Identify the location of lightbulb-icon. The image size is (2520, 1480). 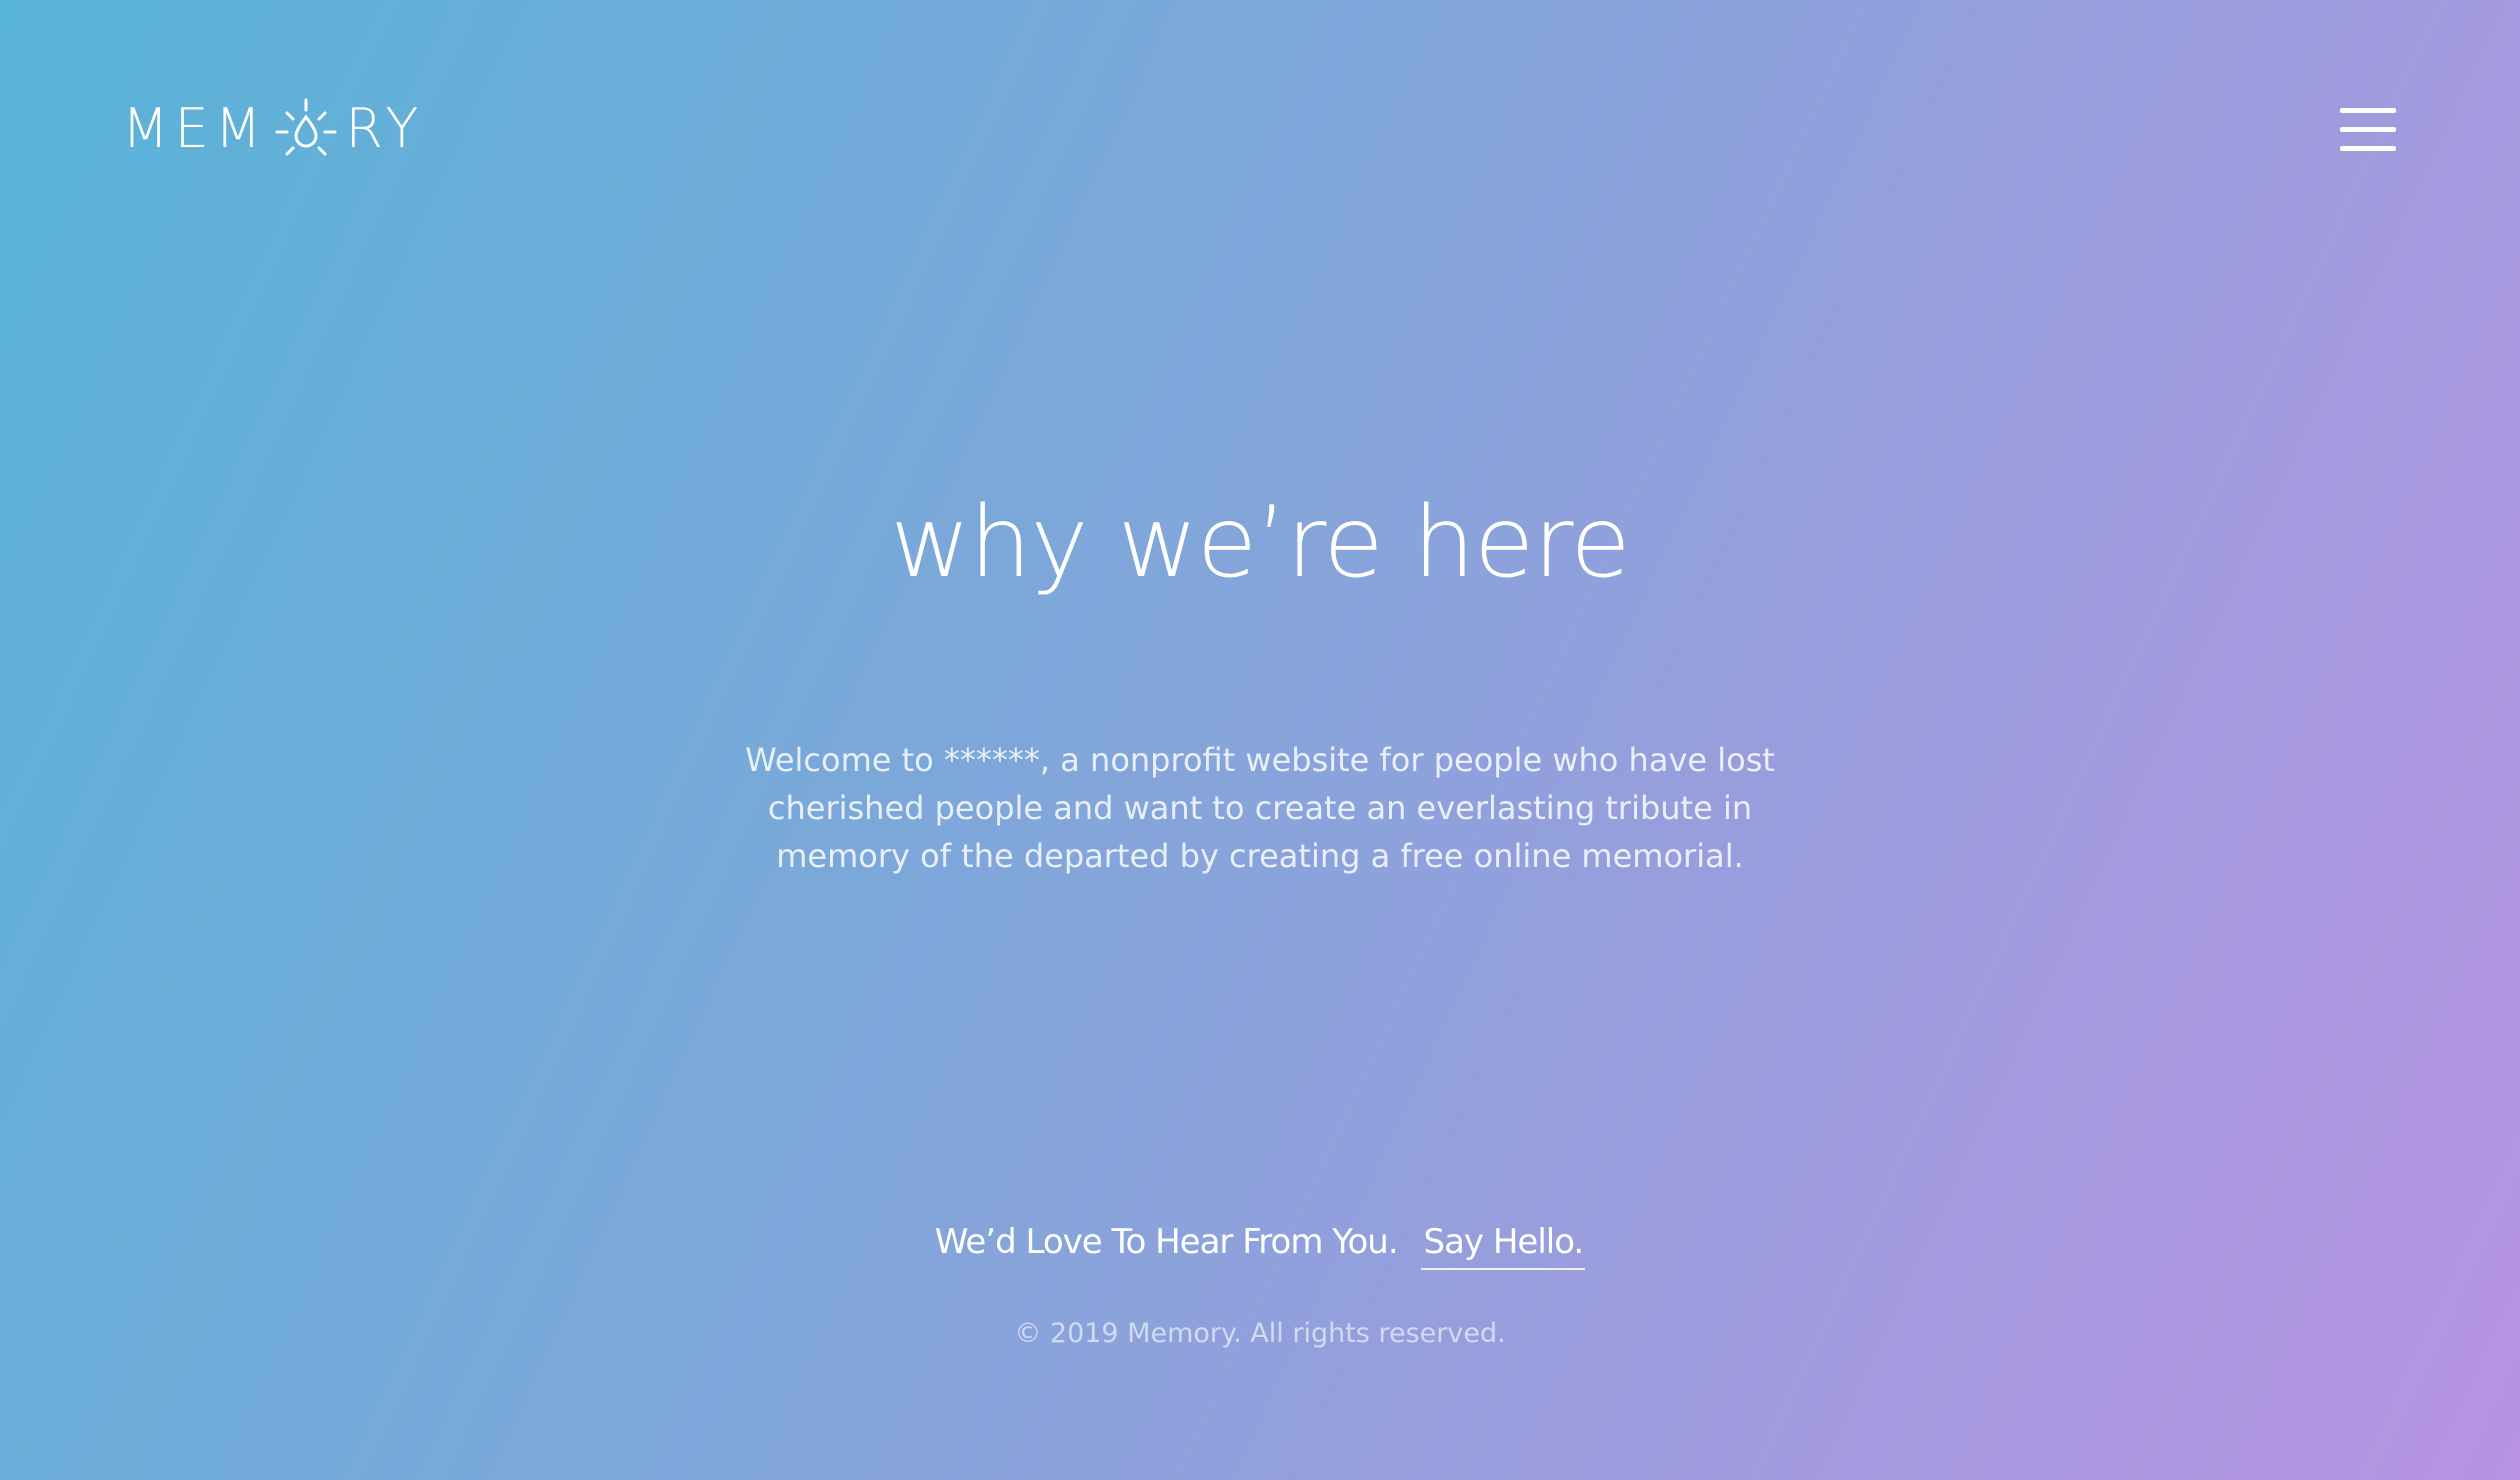
(306, 129).